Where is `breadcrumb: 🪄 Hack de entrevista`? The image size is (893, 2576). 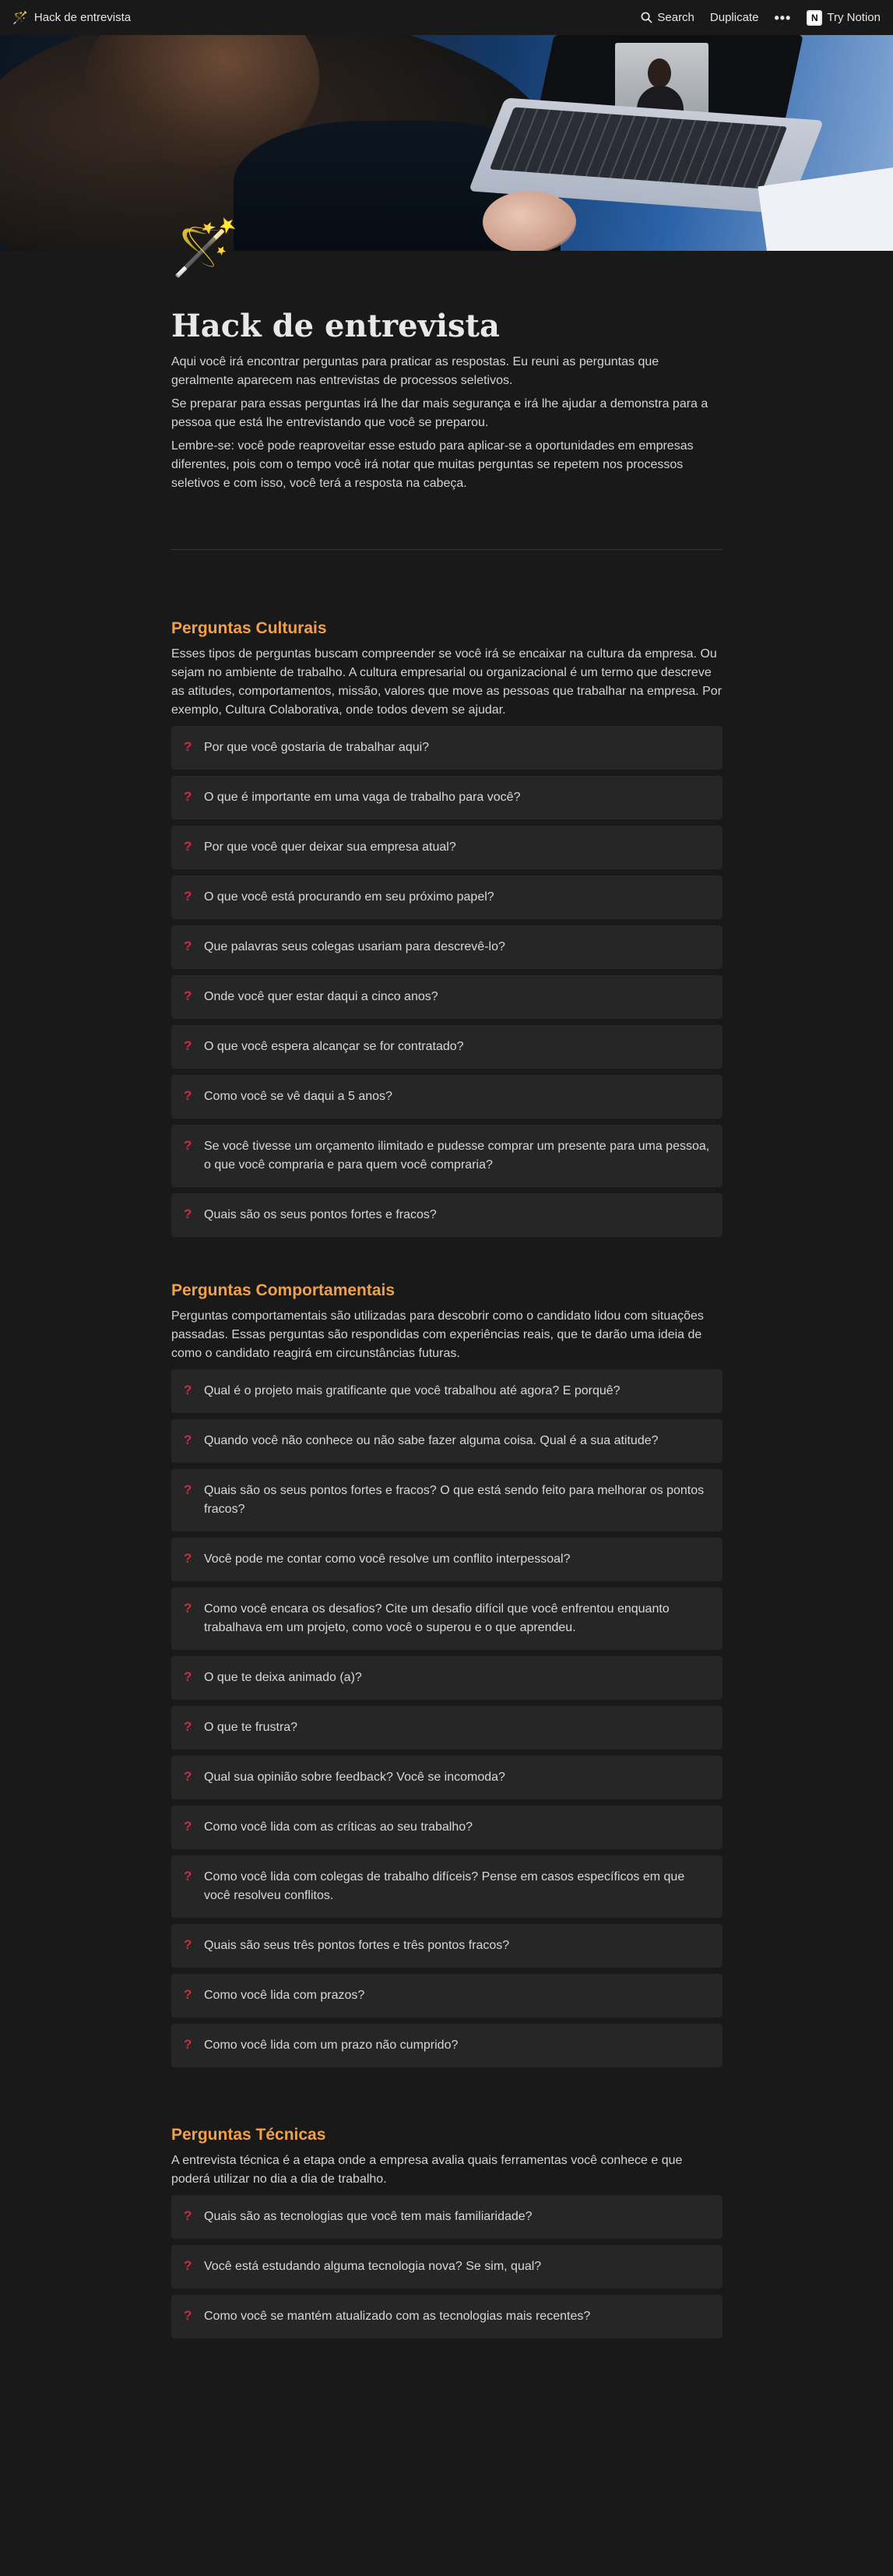
breadcrumb: 🪄 Hack de entrevista is located at coordinates (71, 18).